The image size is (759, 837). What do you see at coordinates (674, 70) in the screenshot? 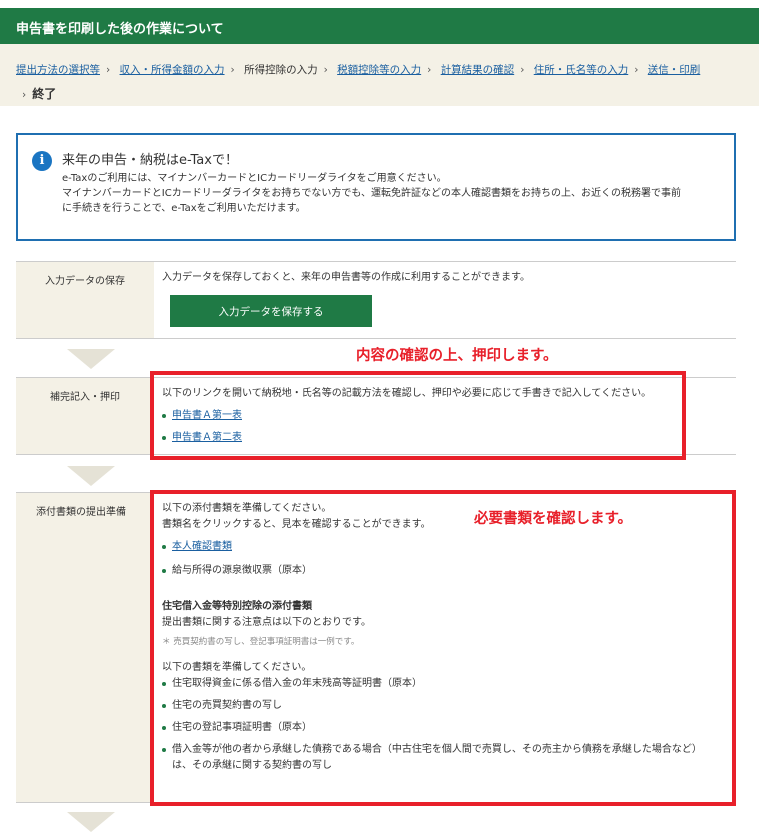
I see `breadcrumb-item-send-print: 送信・印刷` at bounding box center [674, 70].